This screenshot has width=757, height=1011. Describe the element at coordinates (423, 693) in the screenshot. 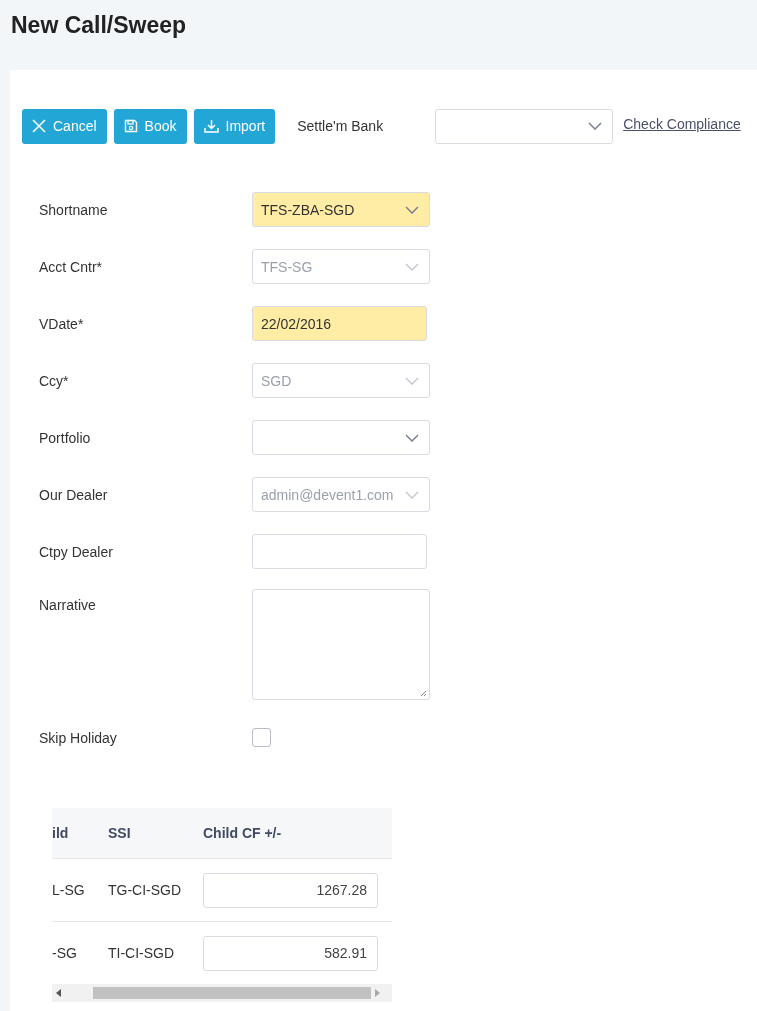

I see `resize-grip-icon` at that location.